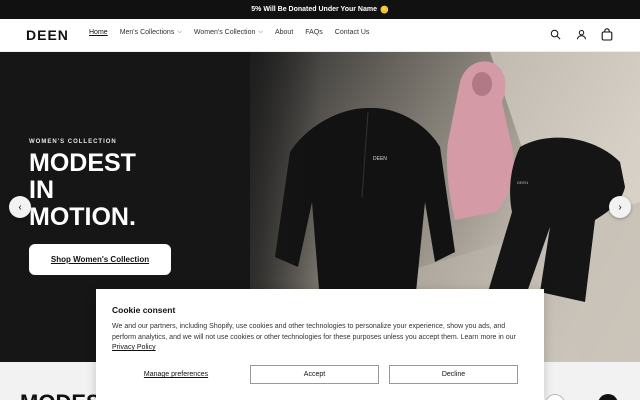 This screenshot has width=640, height=400. I want to click on nav-mens-collections: Men's Collections ⌵, so click(151, 32).